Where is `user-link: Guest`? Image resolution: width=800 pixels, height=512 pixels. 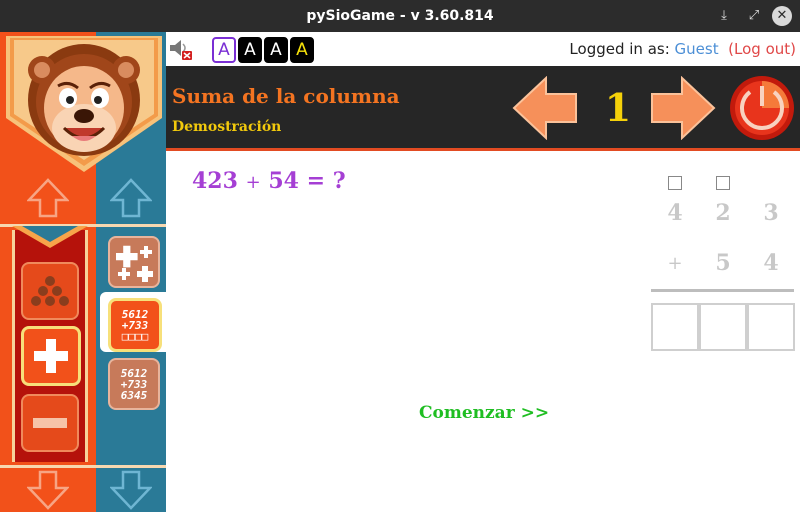
user-link: Guest is located at coordinates (697, 49).